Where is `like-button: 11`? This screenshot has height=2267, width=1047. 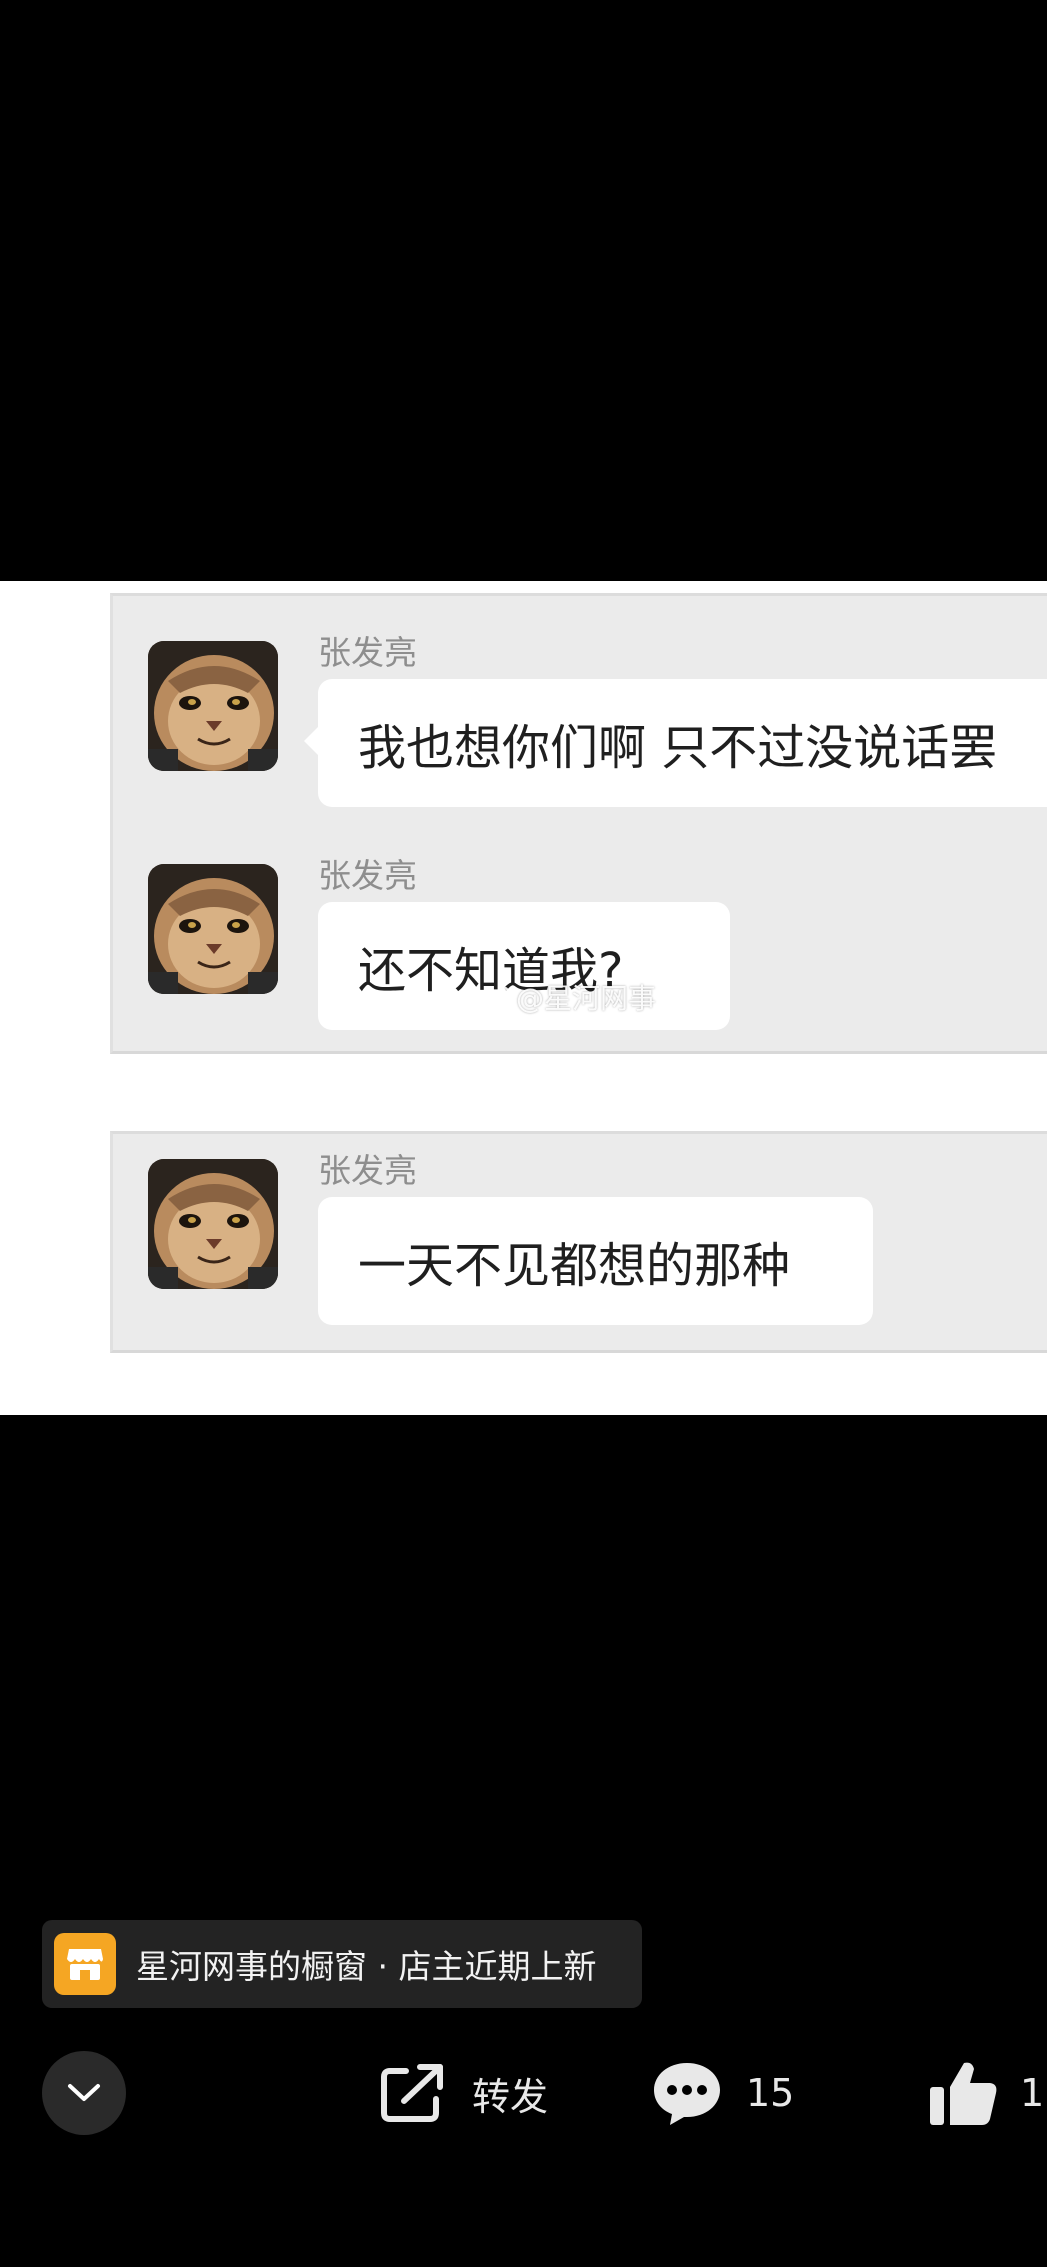 like-button: 11 is located at coordinates (987, 2093).